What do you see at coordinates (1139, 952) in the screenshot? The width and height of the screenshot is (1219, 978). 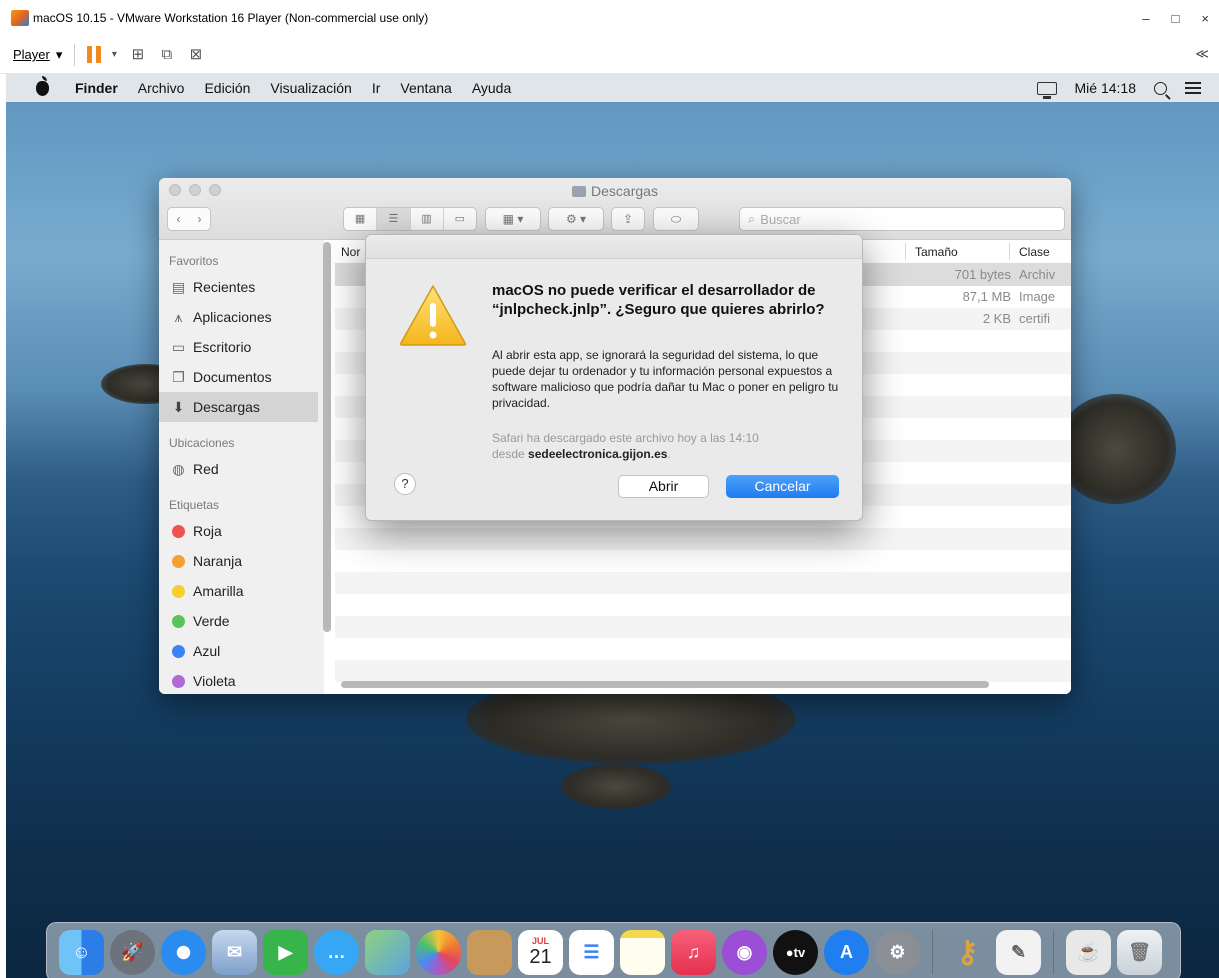 I see `trash-icon: 🗑` at bounding box center [1139, 952].